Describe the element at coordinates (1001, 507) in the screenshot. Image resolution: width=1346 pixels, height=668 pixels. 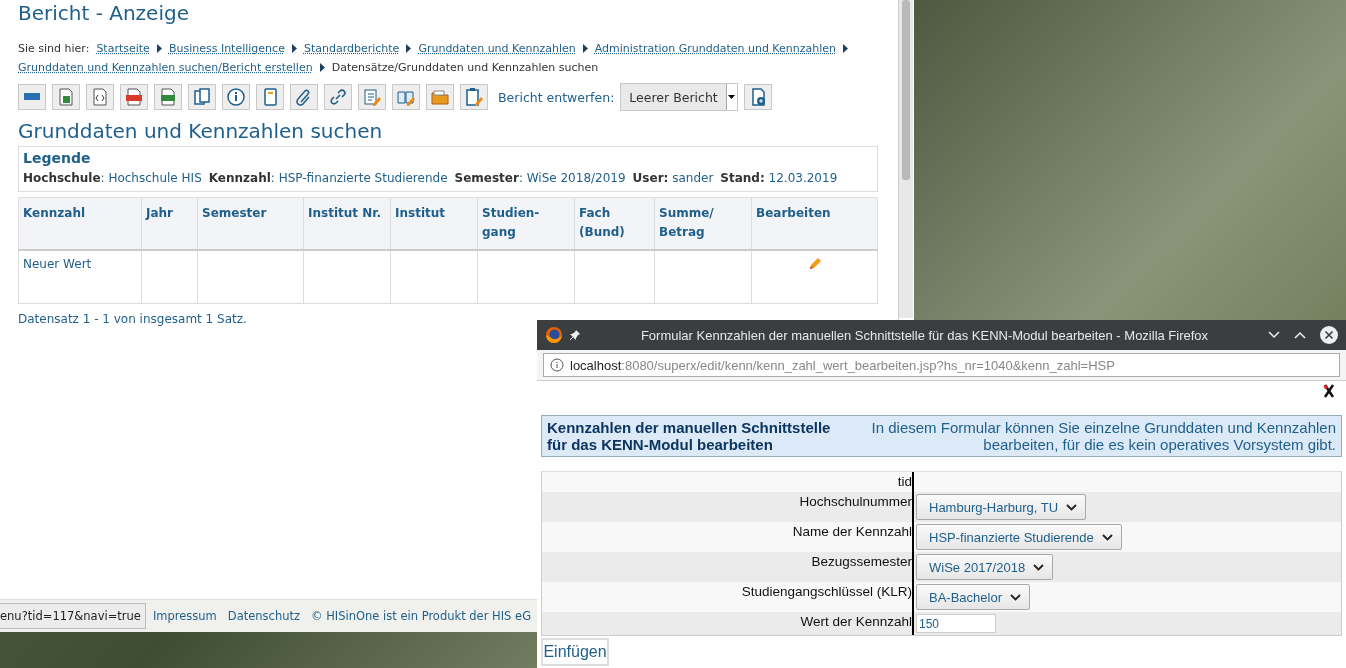
I see `dropdown: Hamburg-Harburg, TU` at that location.